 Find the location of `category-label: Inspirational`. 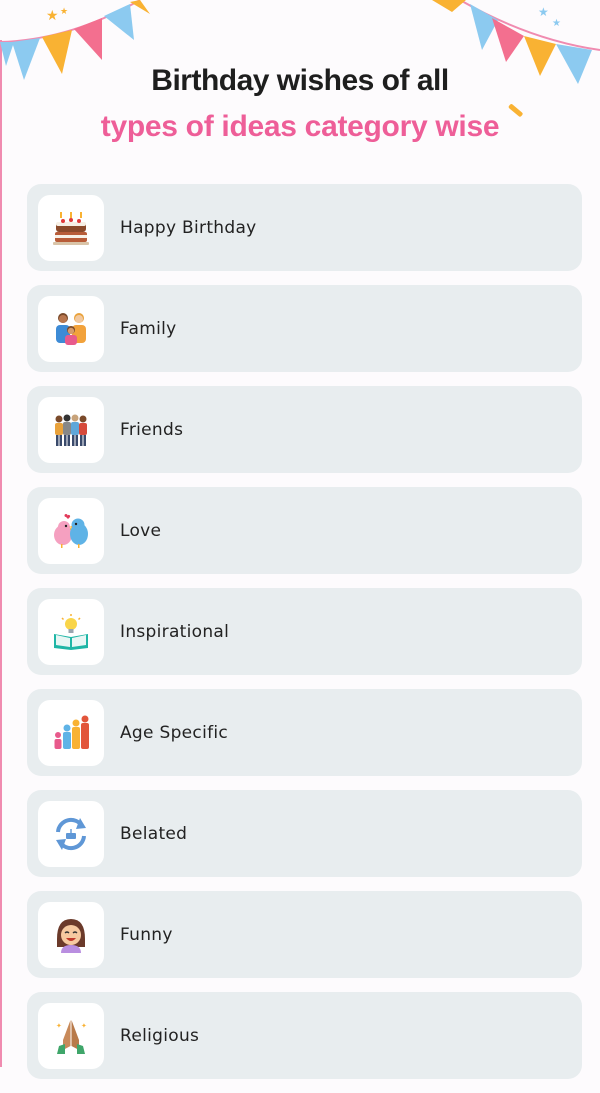

category-label: Inspirational is located at coordinates (175, 631).